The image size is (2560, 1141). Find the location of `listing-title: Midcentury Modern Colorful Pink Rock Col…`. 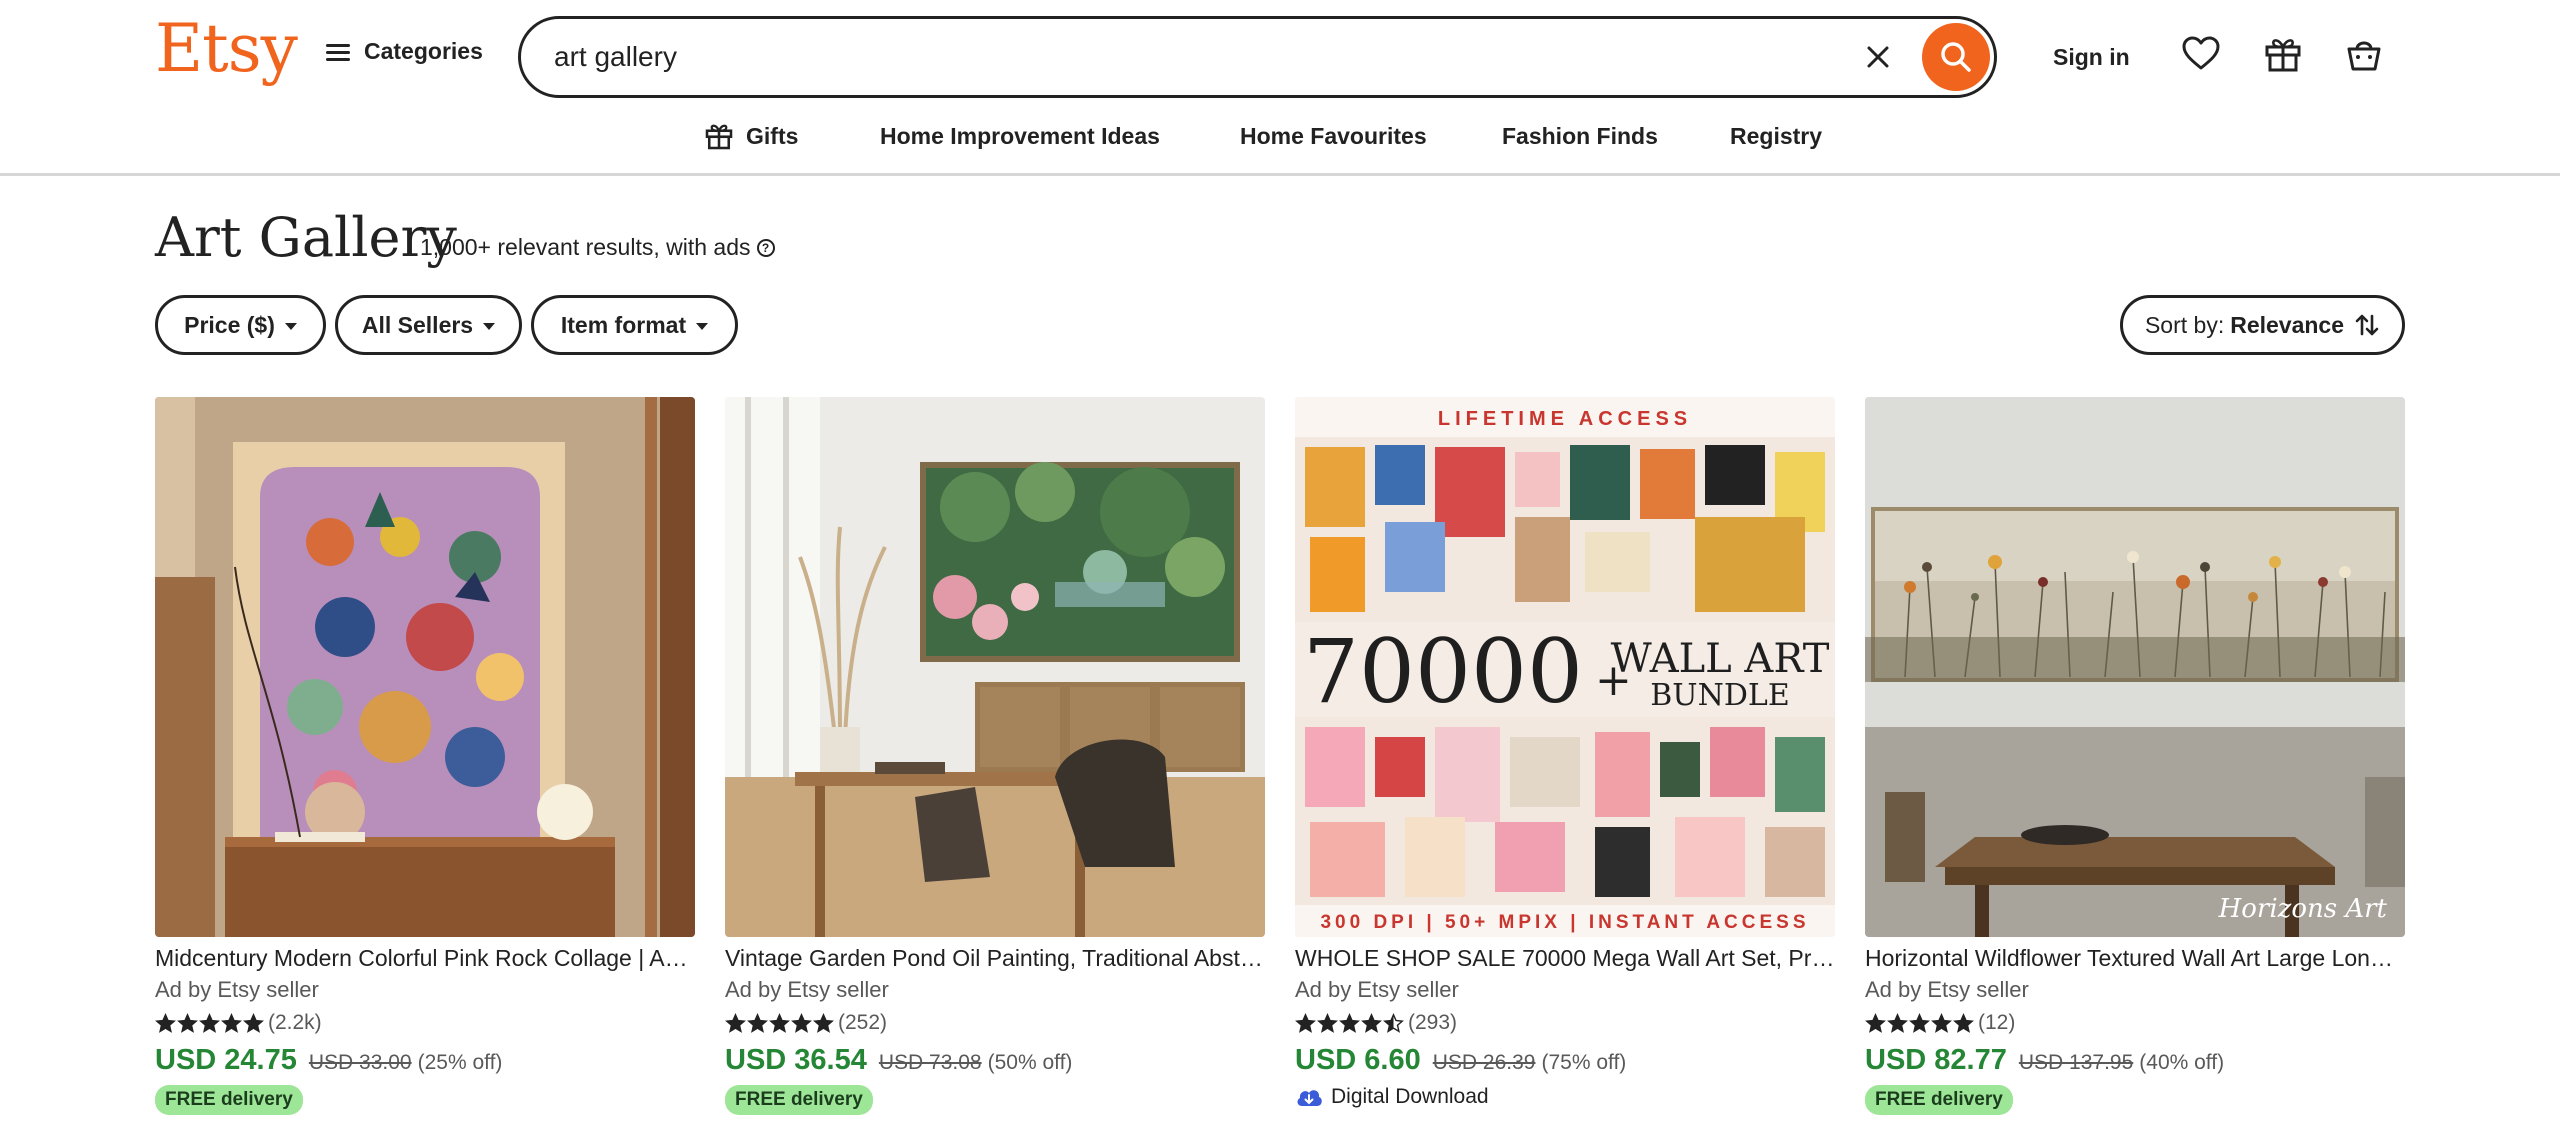

listing-title: Midcentury Modern Colorful Pink Rock Col… is located at coordinates (425, 958).